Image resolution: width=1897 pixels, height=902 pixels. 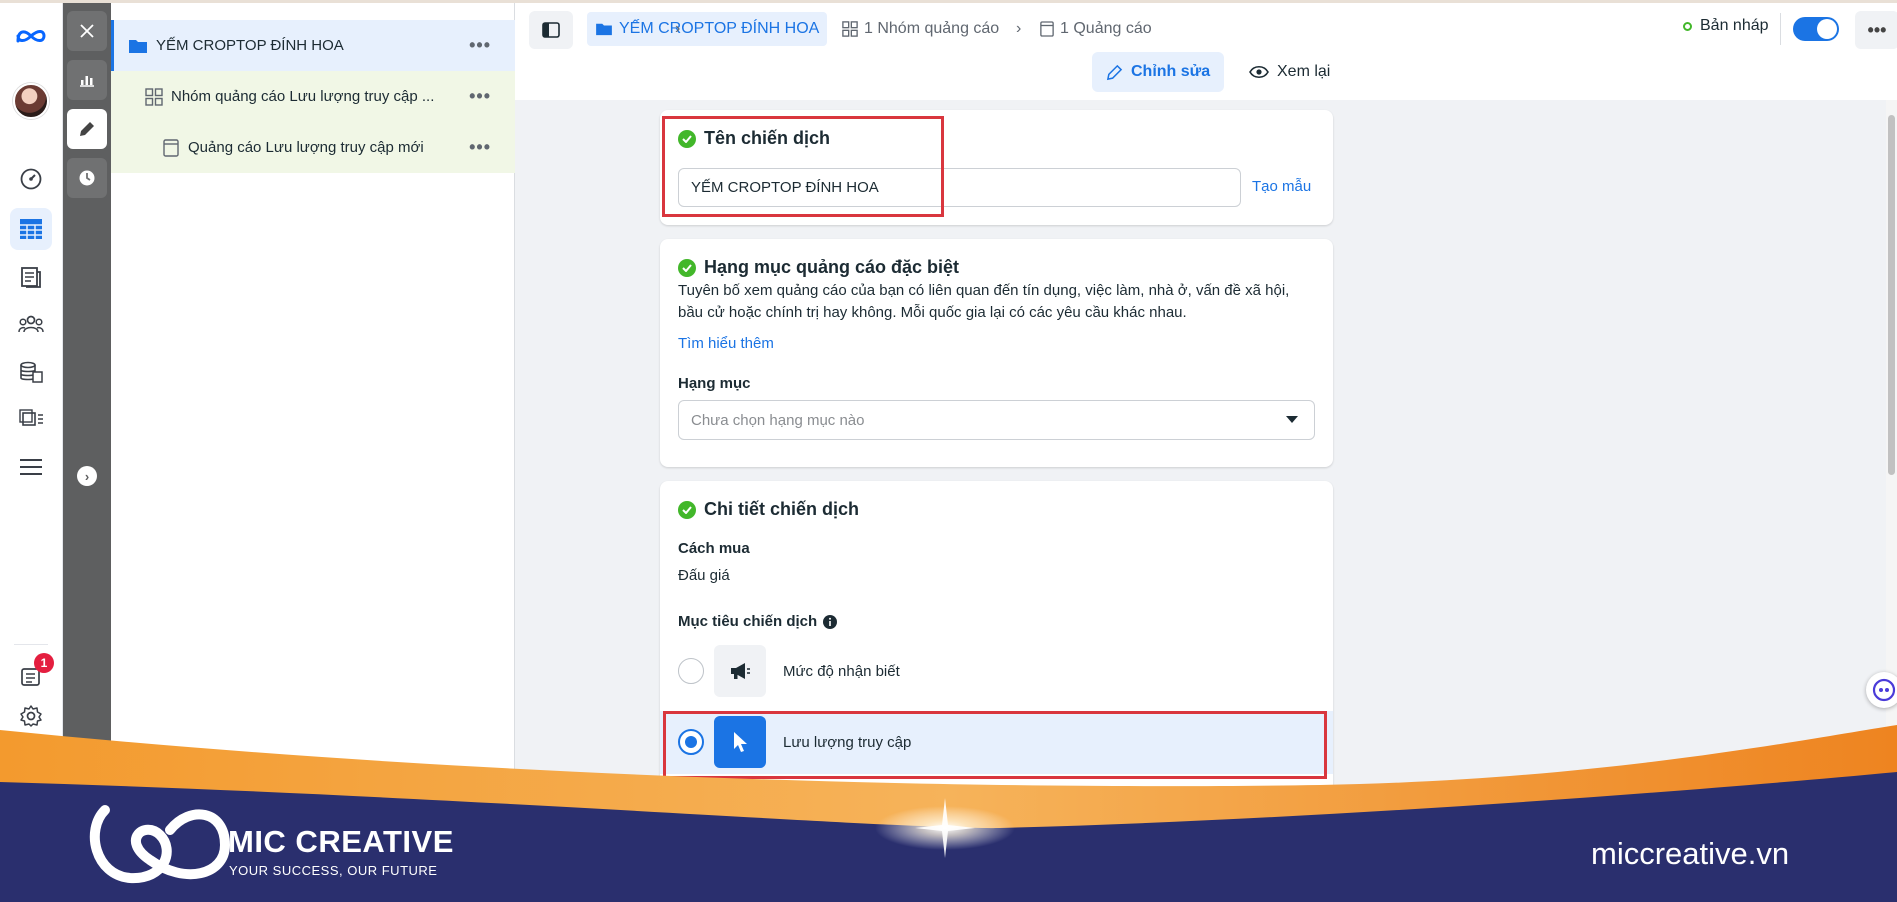 I want to click on breadcrumb-campaign: YẾM CROPTOP ĐÍNH HOA, so click(x=707, y=29).